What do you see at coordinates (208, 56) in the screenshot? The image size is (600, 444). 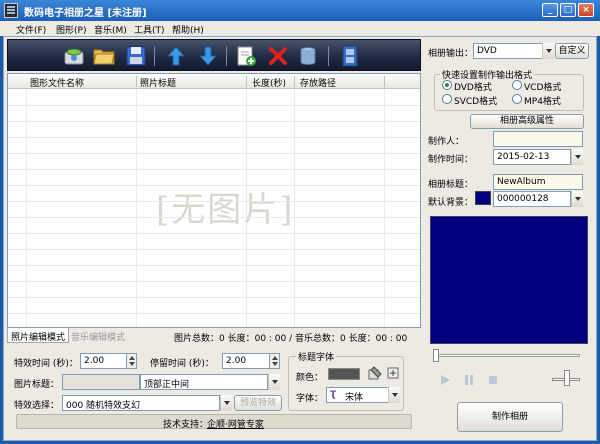 I see `move-down-icon` at bounding box center [208, 56].